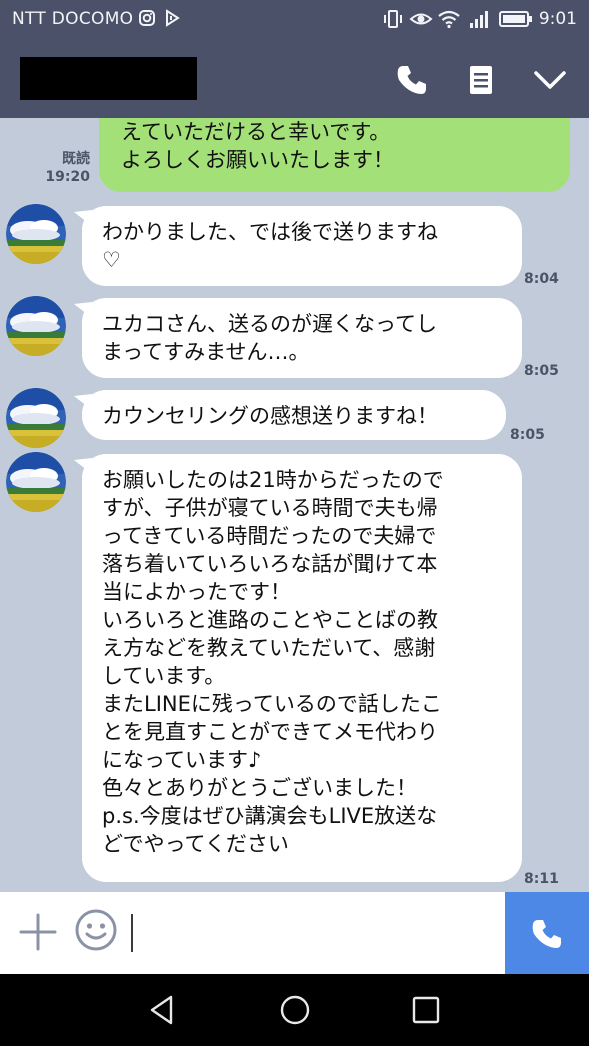  Describe the element at coordinates (173, 18) in the screenshot. I see `line-notification-icon` at that location.